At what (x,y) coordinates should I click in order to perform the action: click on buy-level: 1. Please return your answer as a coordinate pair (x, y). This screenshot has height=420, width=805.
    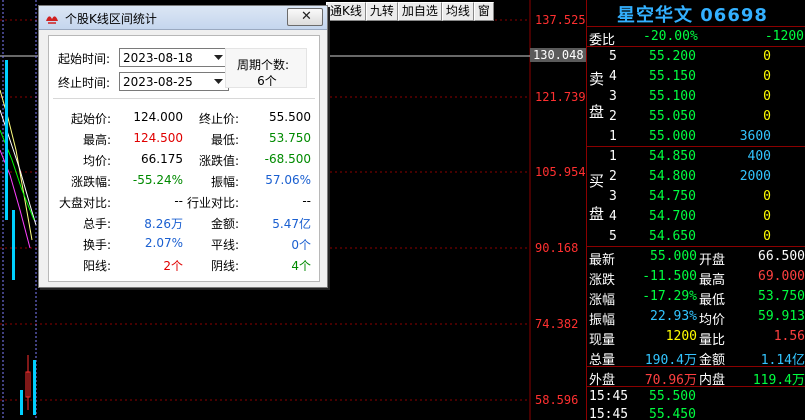
    Looking at the image, I should click on (613, 156).